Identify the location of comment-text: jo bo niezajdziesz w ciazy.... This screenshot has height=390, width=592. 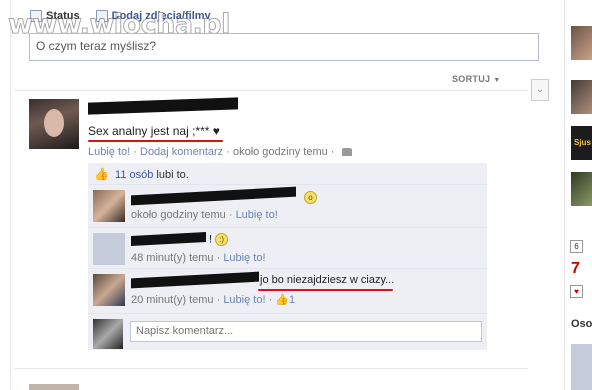
(327, 280).